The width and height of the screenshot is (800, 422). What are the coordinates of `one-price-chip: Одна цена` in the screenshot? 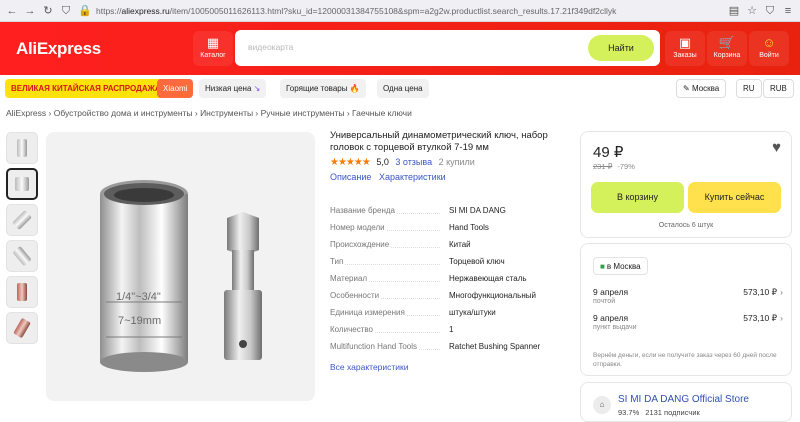 It's located at (403, 88).